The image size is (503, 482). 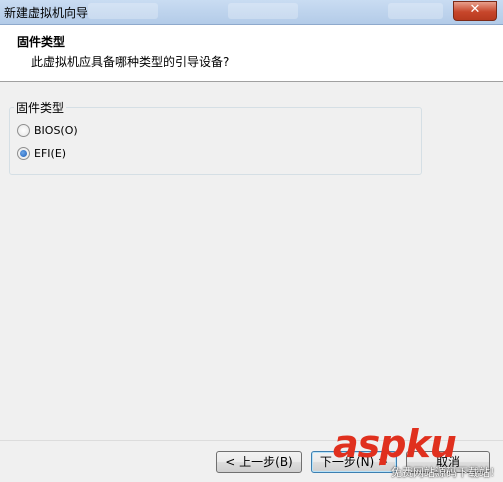 I want to click on next-button: 下一步(N) >, so click(x=354, y=462).